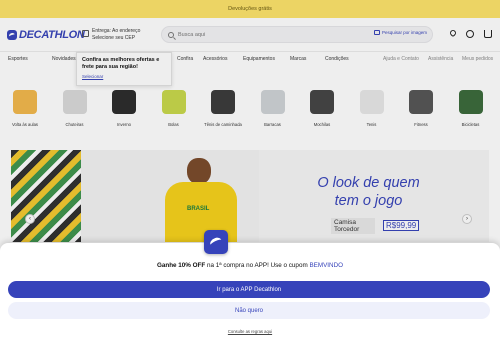 The height and width of the screenshot is (348, 500). Describe the element at coordinates (250, 331) in the screenshot. I see `rules-link: Consulte as regras aqui` at that location.